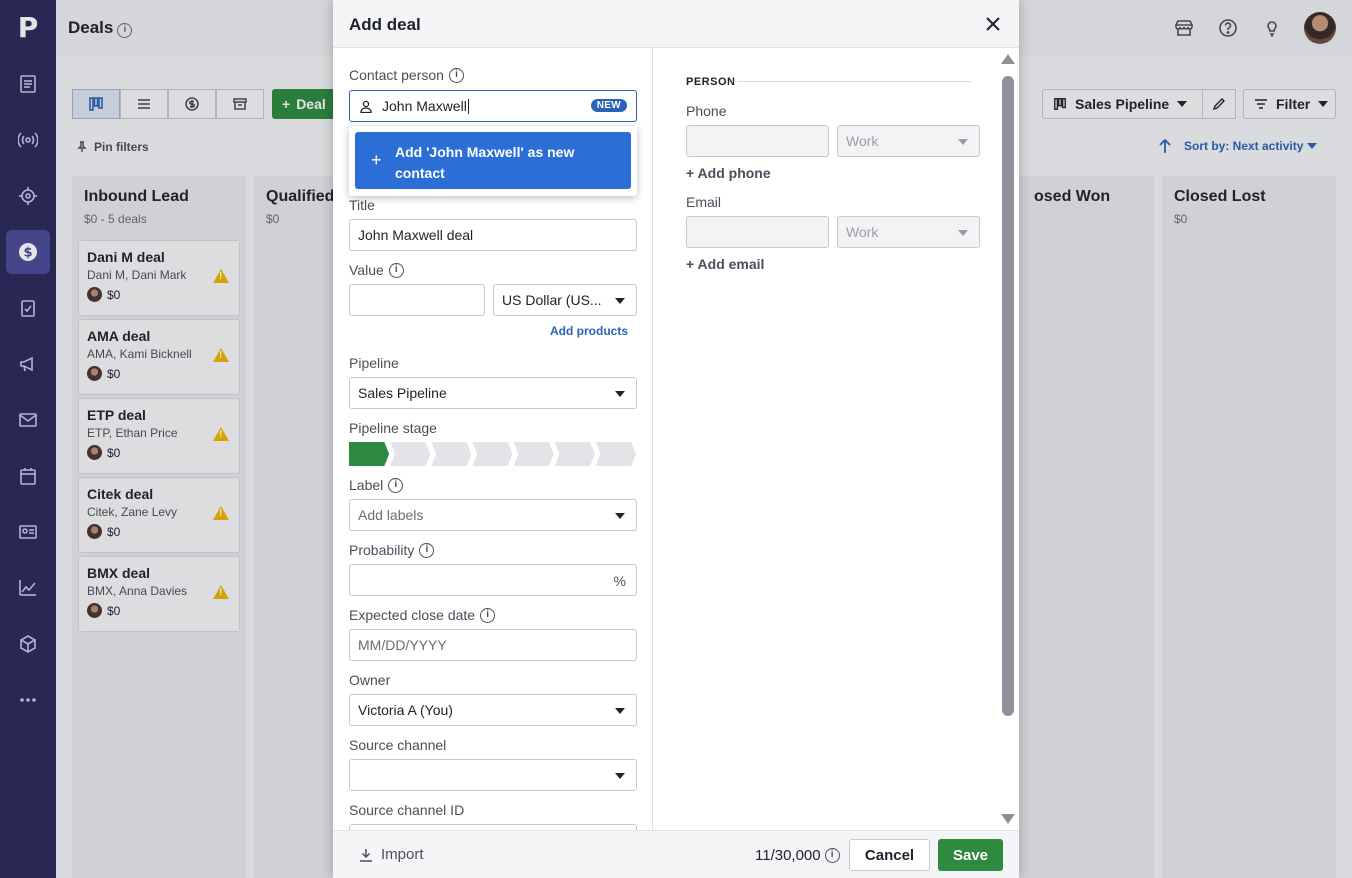  I want to click on deal-title-input: John Maxwell deal, so click(493, 235).